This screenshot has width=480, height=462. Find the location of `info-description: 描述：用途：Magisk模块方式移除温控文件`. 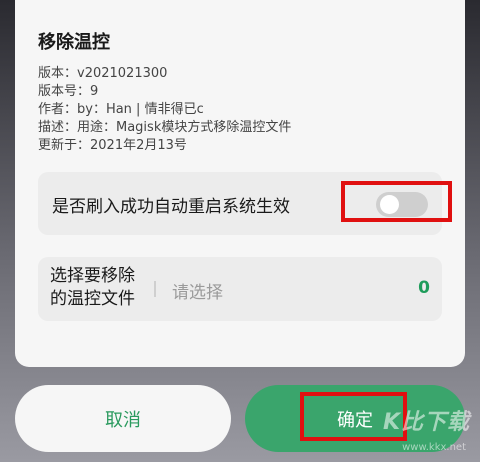

info-description: 描述：用途：Magisk模块方式移除温控文件 is located at coordinates (165, 127).